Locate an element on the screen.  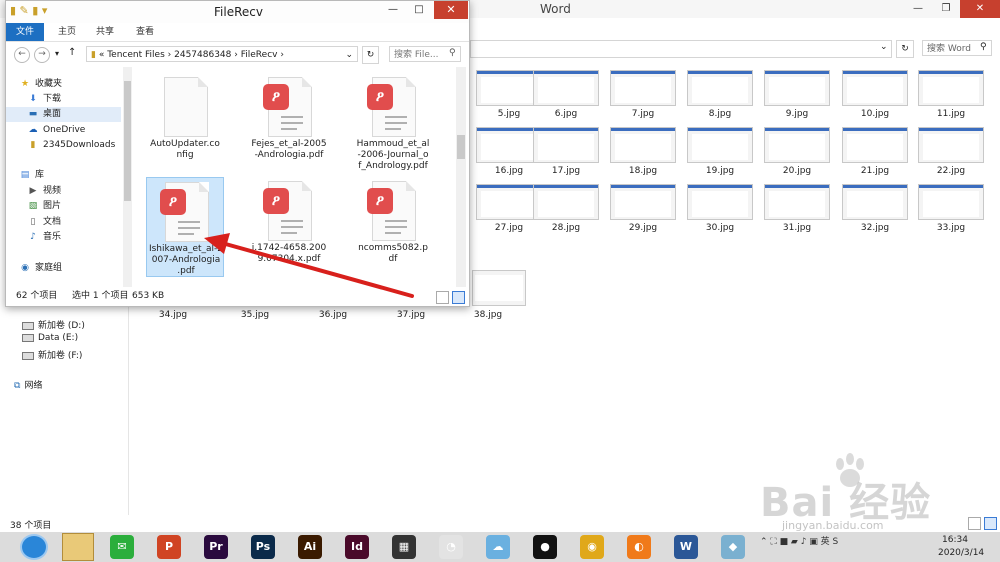
pdf-file-item: ዖ j.1742-4658.200 9.07304.x.pdf is located at coordinates (289, 227).